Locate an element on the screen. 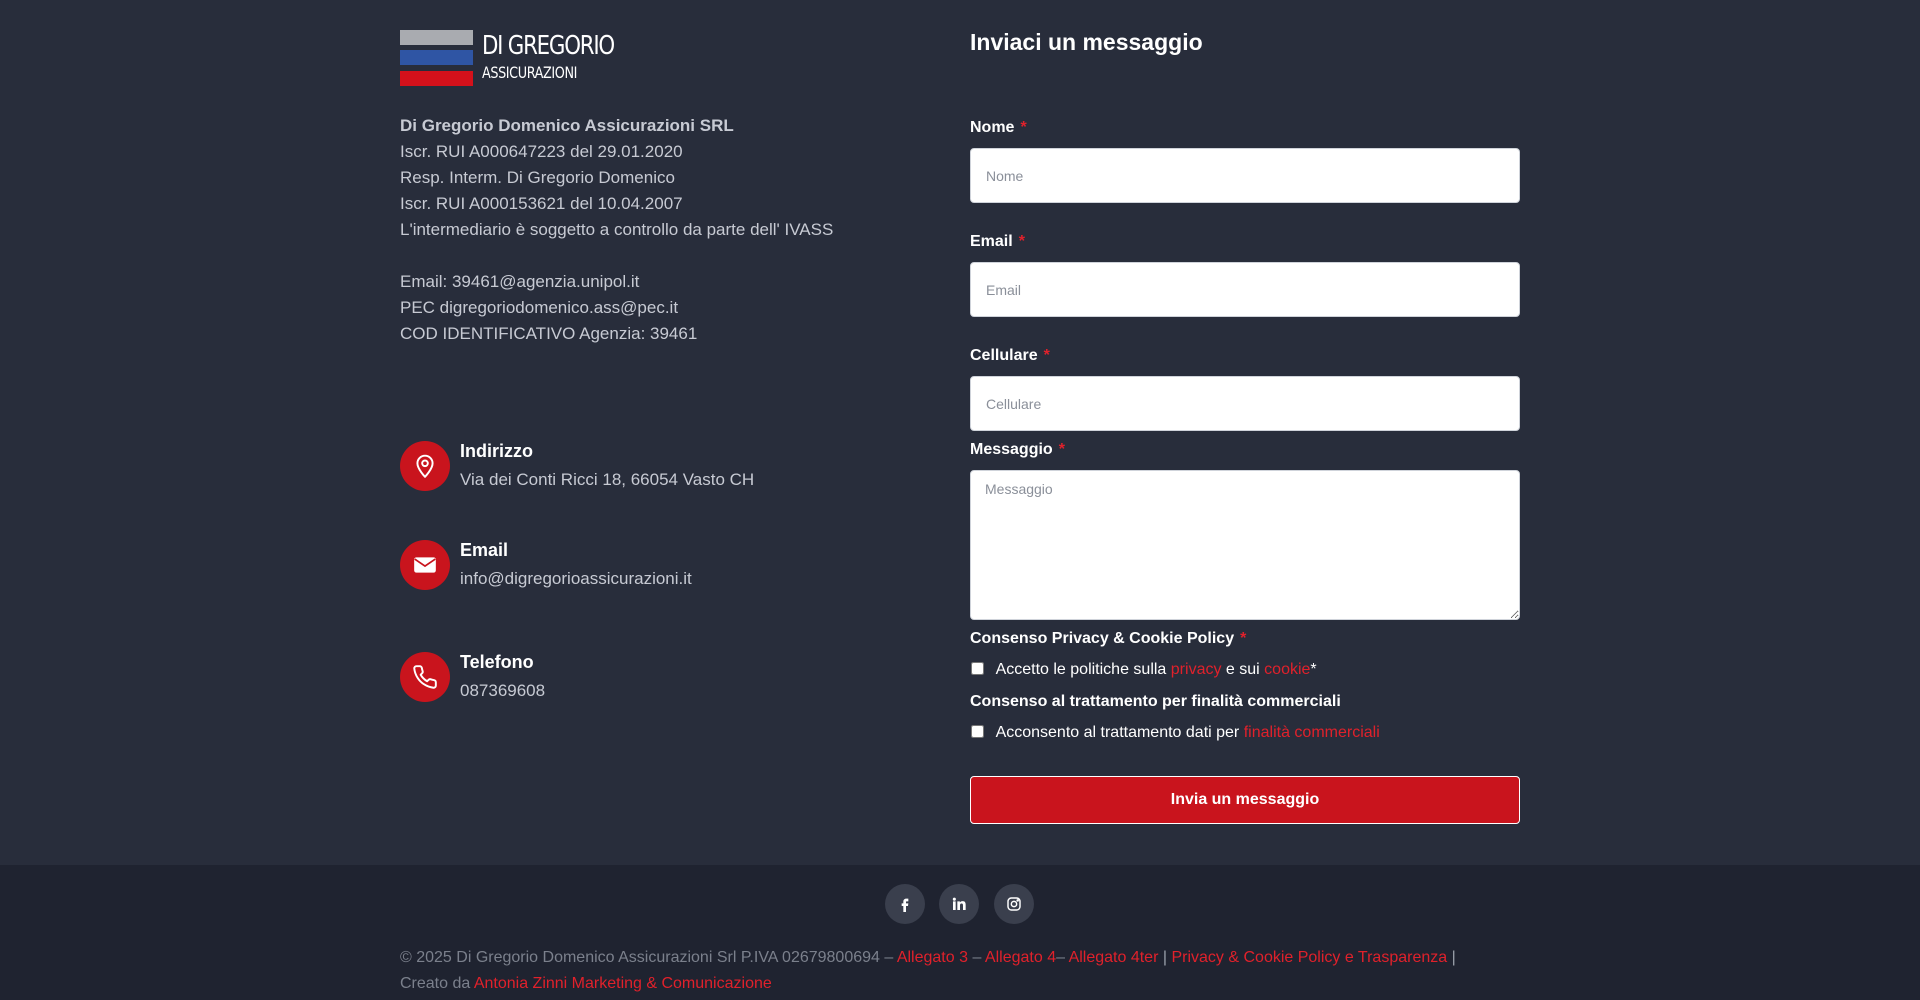 This screenshot has width=1920, height=1000. messaggio-textarea is located at coordinates (1245, 545).